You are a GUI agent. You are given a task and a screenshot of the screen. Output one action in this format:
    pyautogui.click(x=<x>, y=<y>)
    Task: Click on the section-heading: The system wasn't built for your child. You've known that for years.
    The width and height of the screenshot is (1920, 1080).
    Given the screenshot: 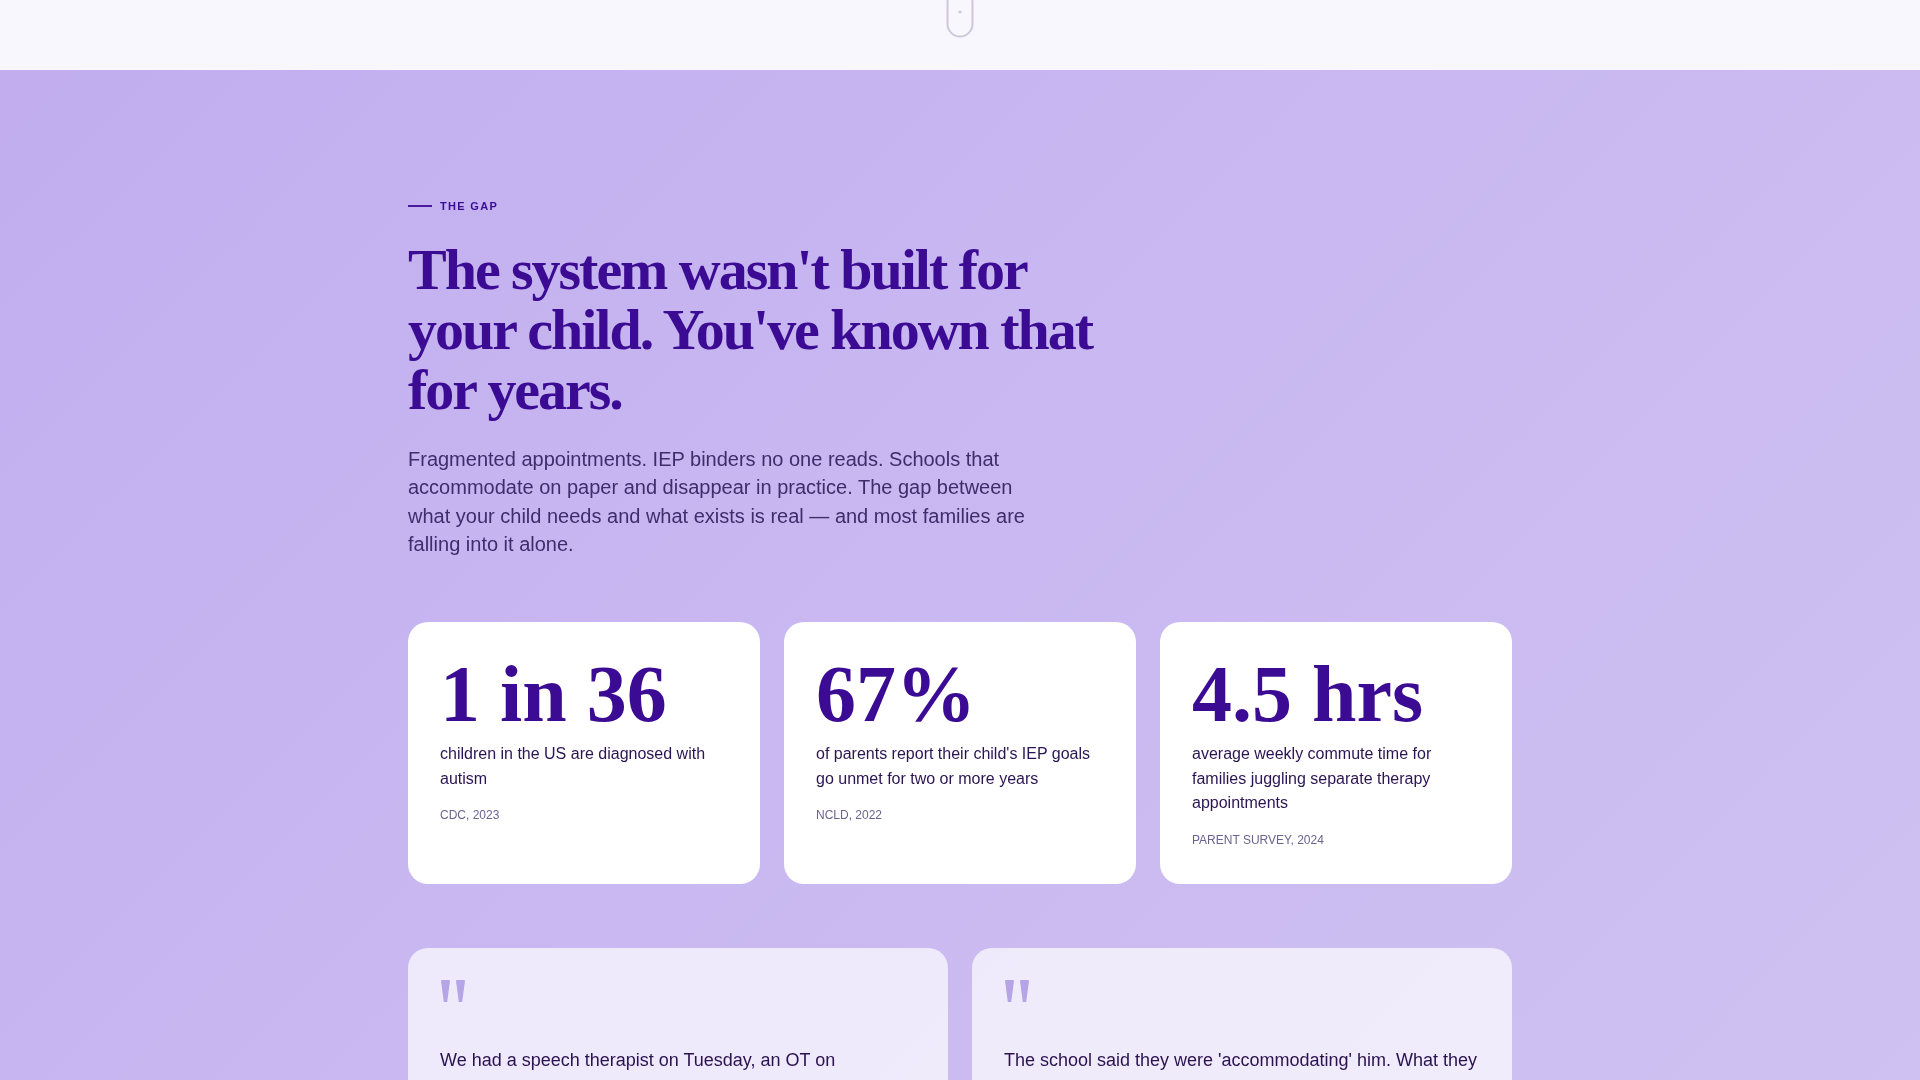 What is the action you would take?
    pyautogui.click(x=751, y=330)
    